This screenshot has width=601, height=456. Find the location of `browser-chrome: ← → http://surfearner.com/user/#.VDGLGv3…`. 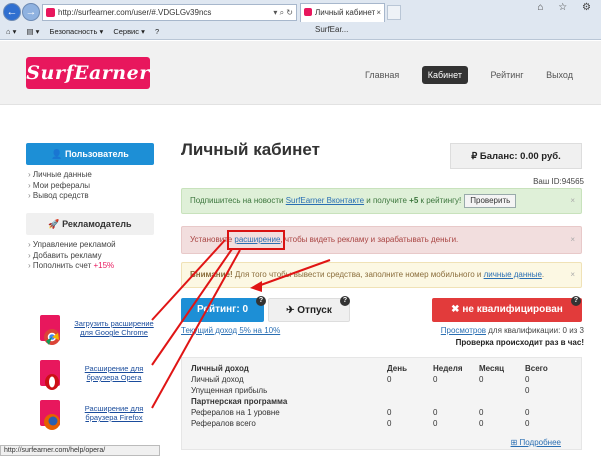

browser-chrome: ← → http://surfearner.com/user/#.VDGLGv3… is located at coordinates (300, 20).